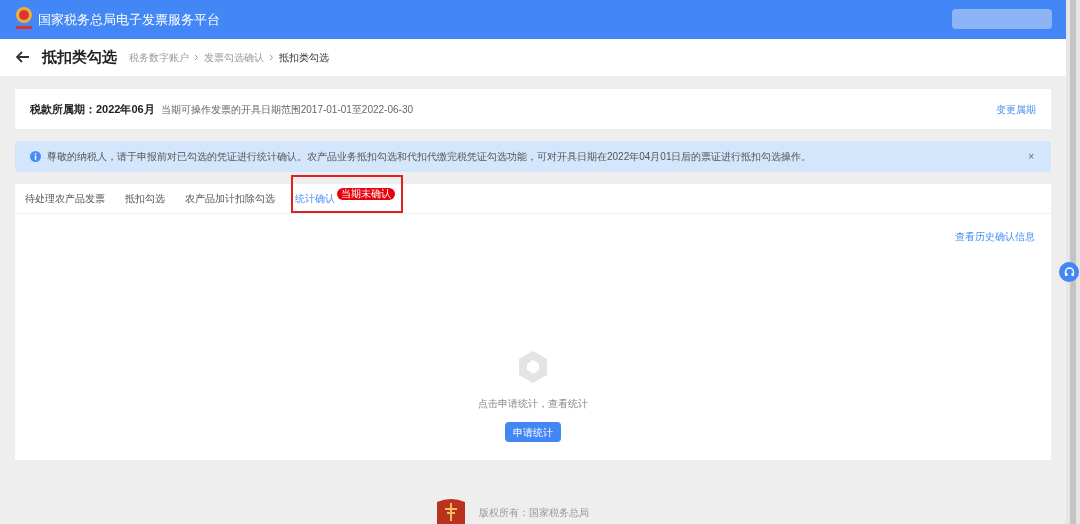 Image resolution: width=1080 pixels, height=524 pixels. I want to click on tab: 统计确认, so click(315, 199).